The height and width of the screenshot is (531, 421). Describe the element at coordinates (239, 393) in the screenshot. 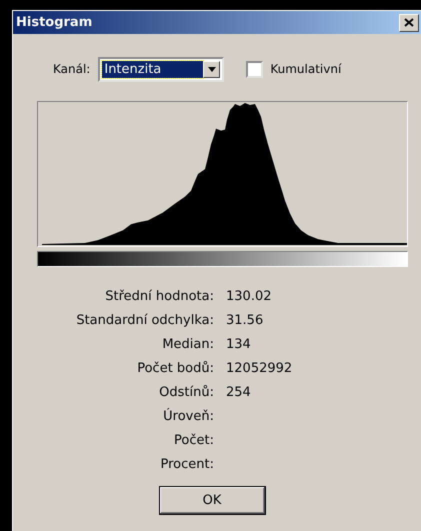

I see `stat-value: 254` at that location.